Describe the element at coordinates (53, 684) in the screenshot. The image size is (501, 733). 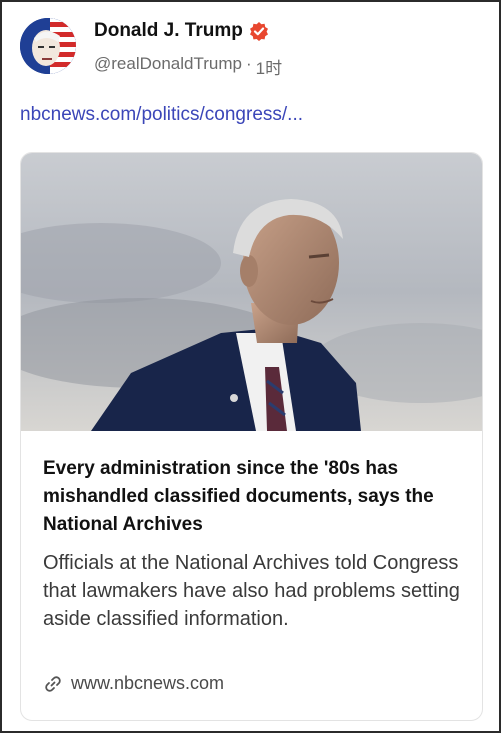
I see `link-chain-icon` at that location.